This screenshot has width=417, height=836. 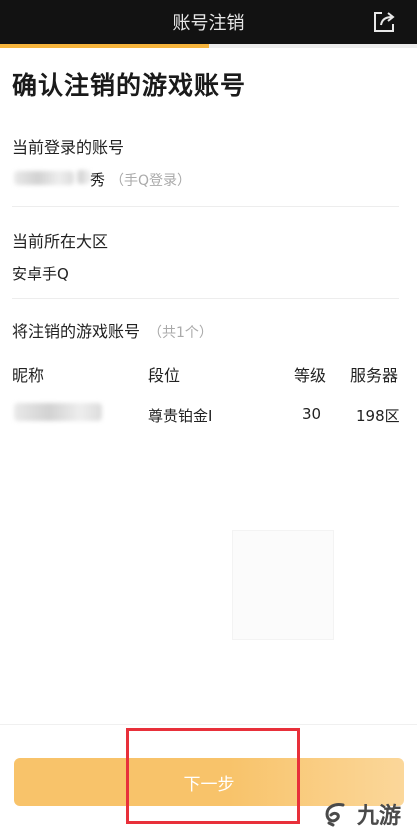 I want to click on page-title: 确认注销的游戏账号, so click(x=129, y=85).